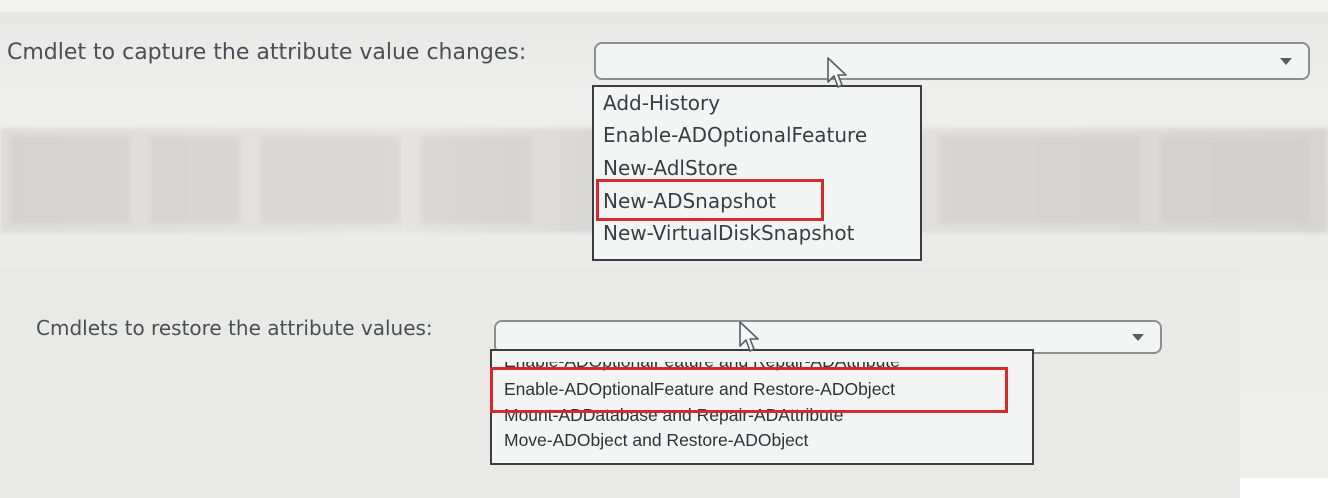  I want to click on restore-question-label: Cmdlets to restore the attribute values:, so click(234, 328).